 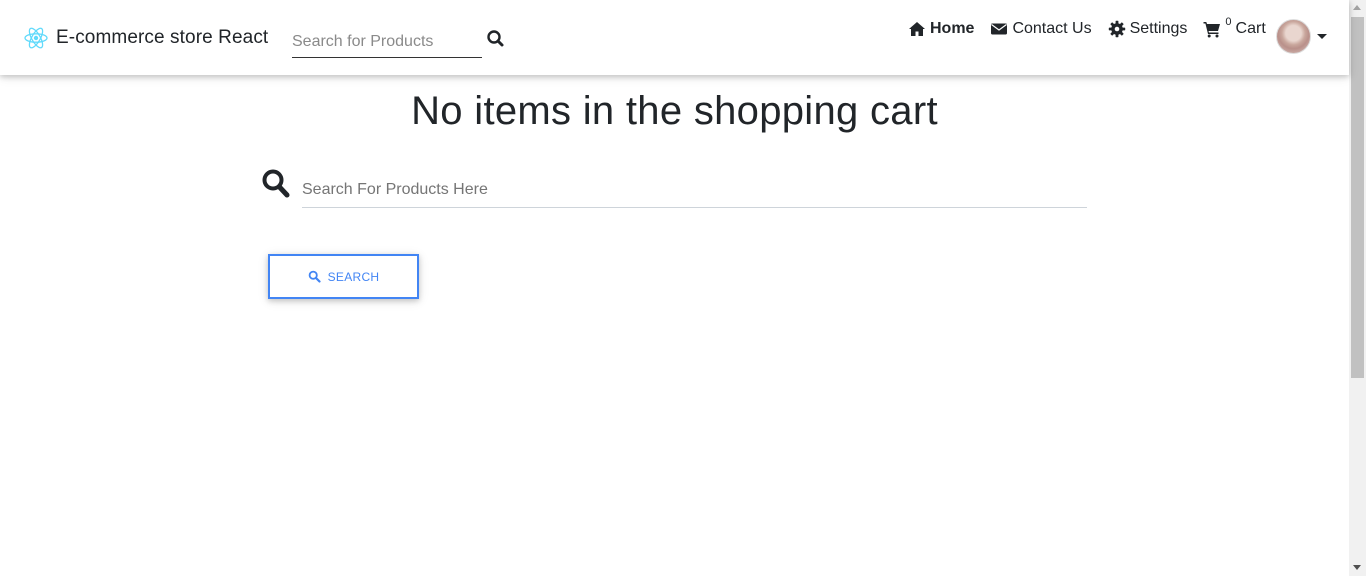 I want to click on nav-settings-link: Settings, so click(x=1148, y=29).